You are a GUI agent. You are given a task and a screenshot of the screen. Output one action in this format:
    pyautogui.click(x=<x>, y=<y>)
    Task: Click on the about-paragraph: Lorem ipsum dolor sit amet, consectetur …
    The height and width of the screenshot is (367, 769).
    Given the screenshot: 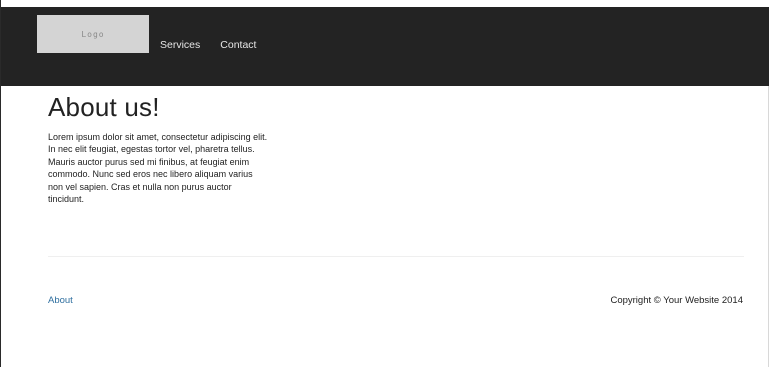 What is the action you would take?
    pyautogui.click(x=158, y=168)
    